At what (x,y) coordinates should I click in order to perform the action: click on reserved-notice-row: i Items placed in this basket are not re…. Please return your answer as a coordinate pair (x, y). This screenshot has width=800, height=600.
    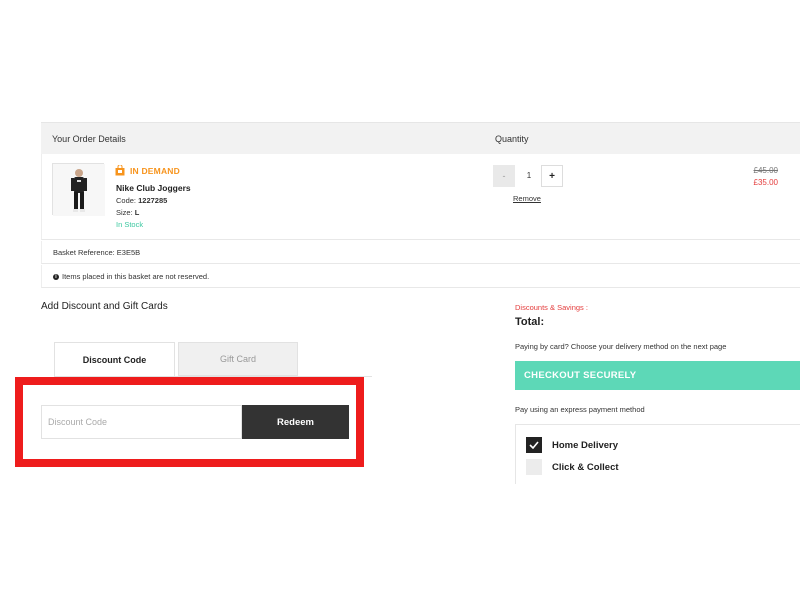
    Looking at the image, I should click on (420, 276).